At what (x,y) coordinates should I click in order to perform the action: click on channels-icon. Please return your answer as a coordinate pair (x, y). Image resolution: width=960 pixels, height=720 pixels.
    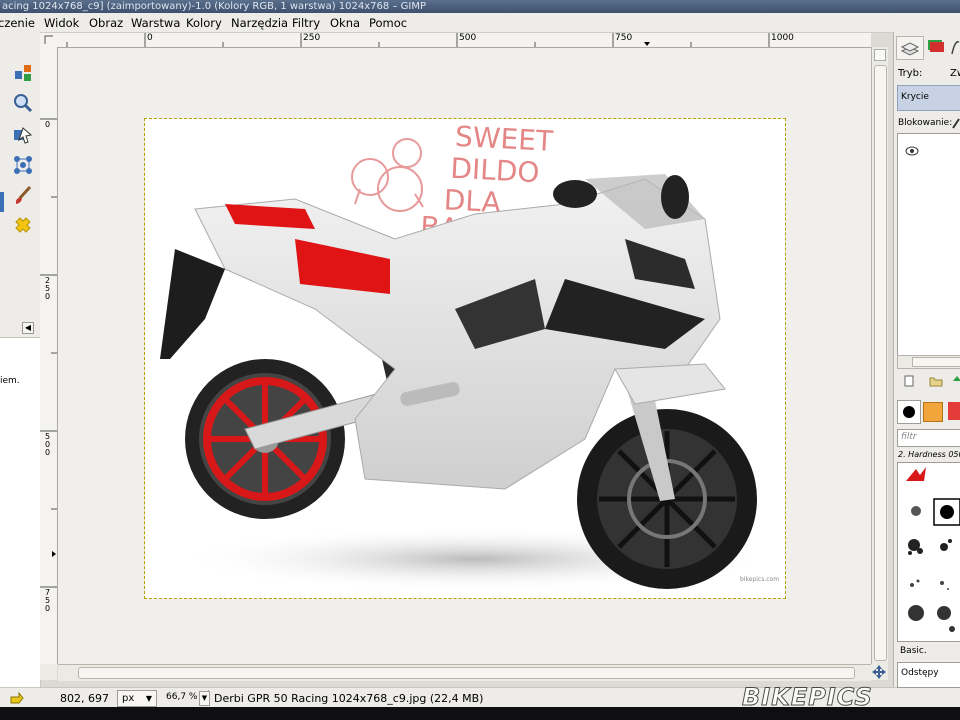
    Looking at the image, I should click on (936, 46).